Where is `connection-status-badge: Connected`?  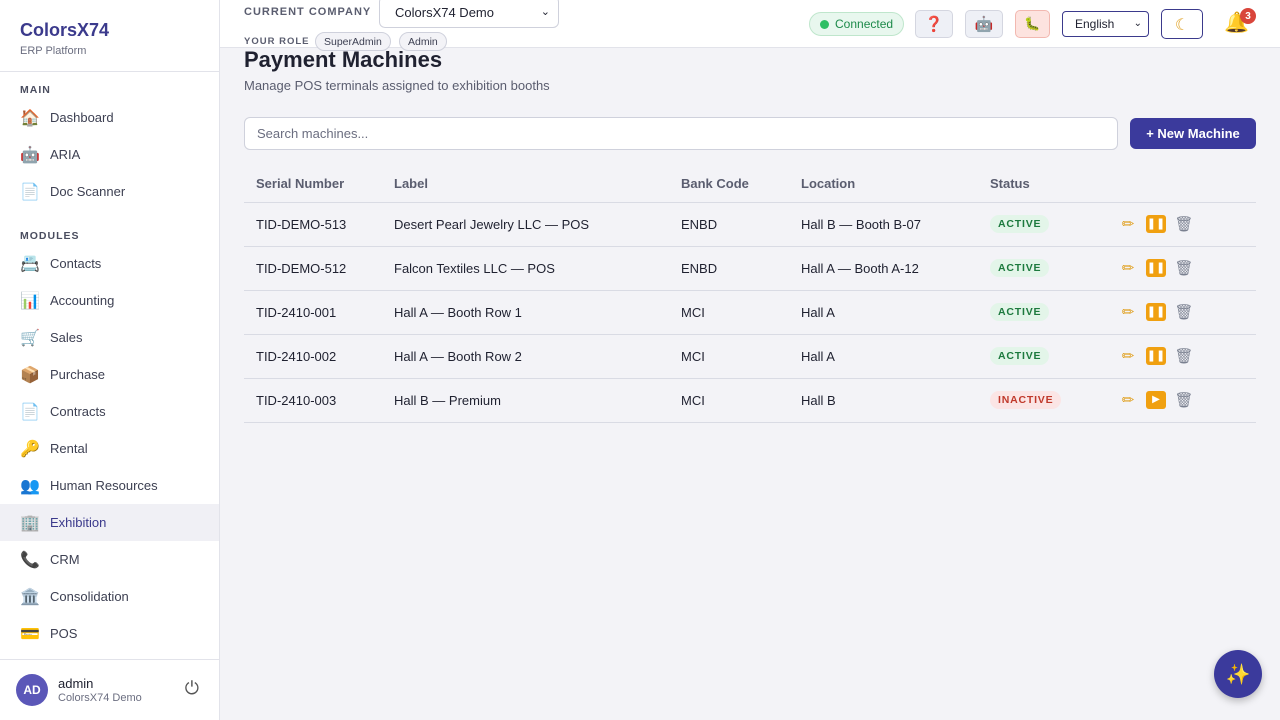
connection-status-badge: Connected is located at coordinates (857, 24).